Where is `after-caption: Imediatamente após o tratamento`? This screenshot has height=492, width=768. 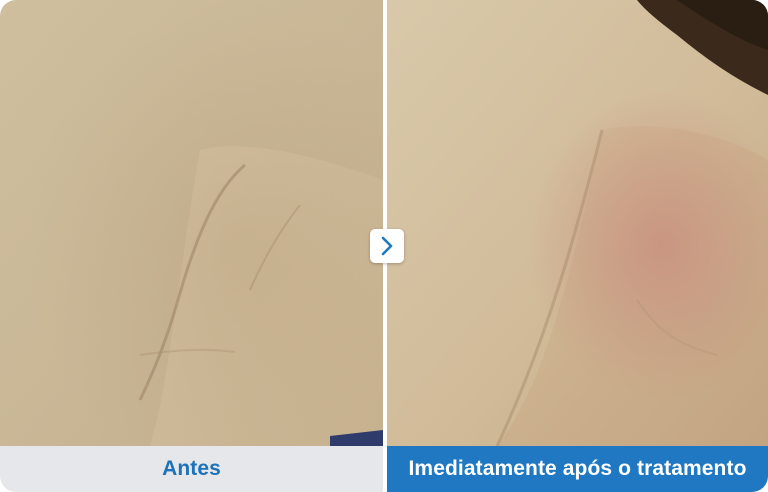
after-caption: Imediatamente após o tratamento is located at coordinates (577, 469).